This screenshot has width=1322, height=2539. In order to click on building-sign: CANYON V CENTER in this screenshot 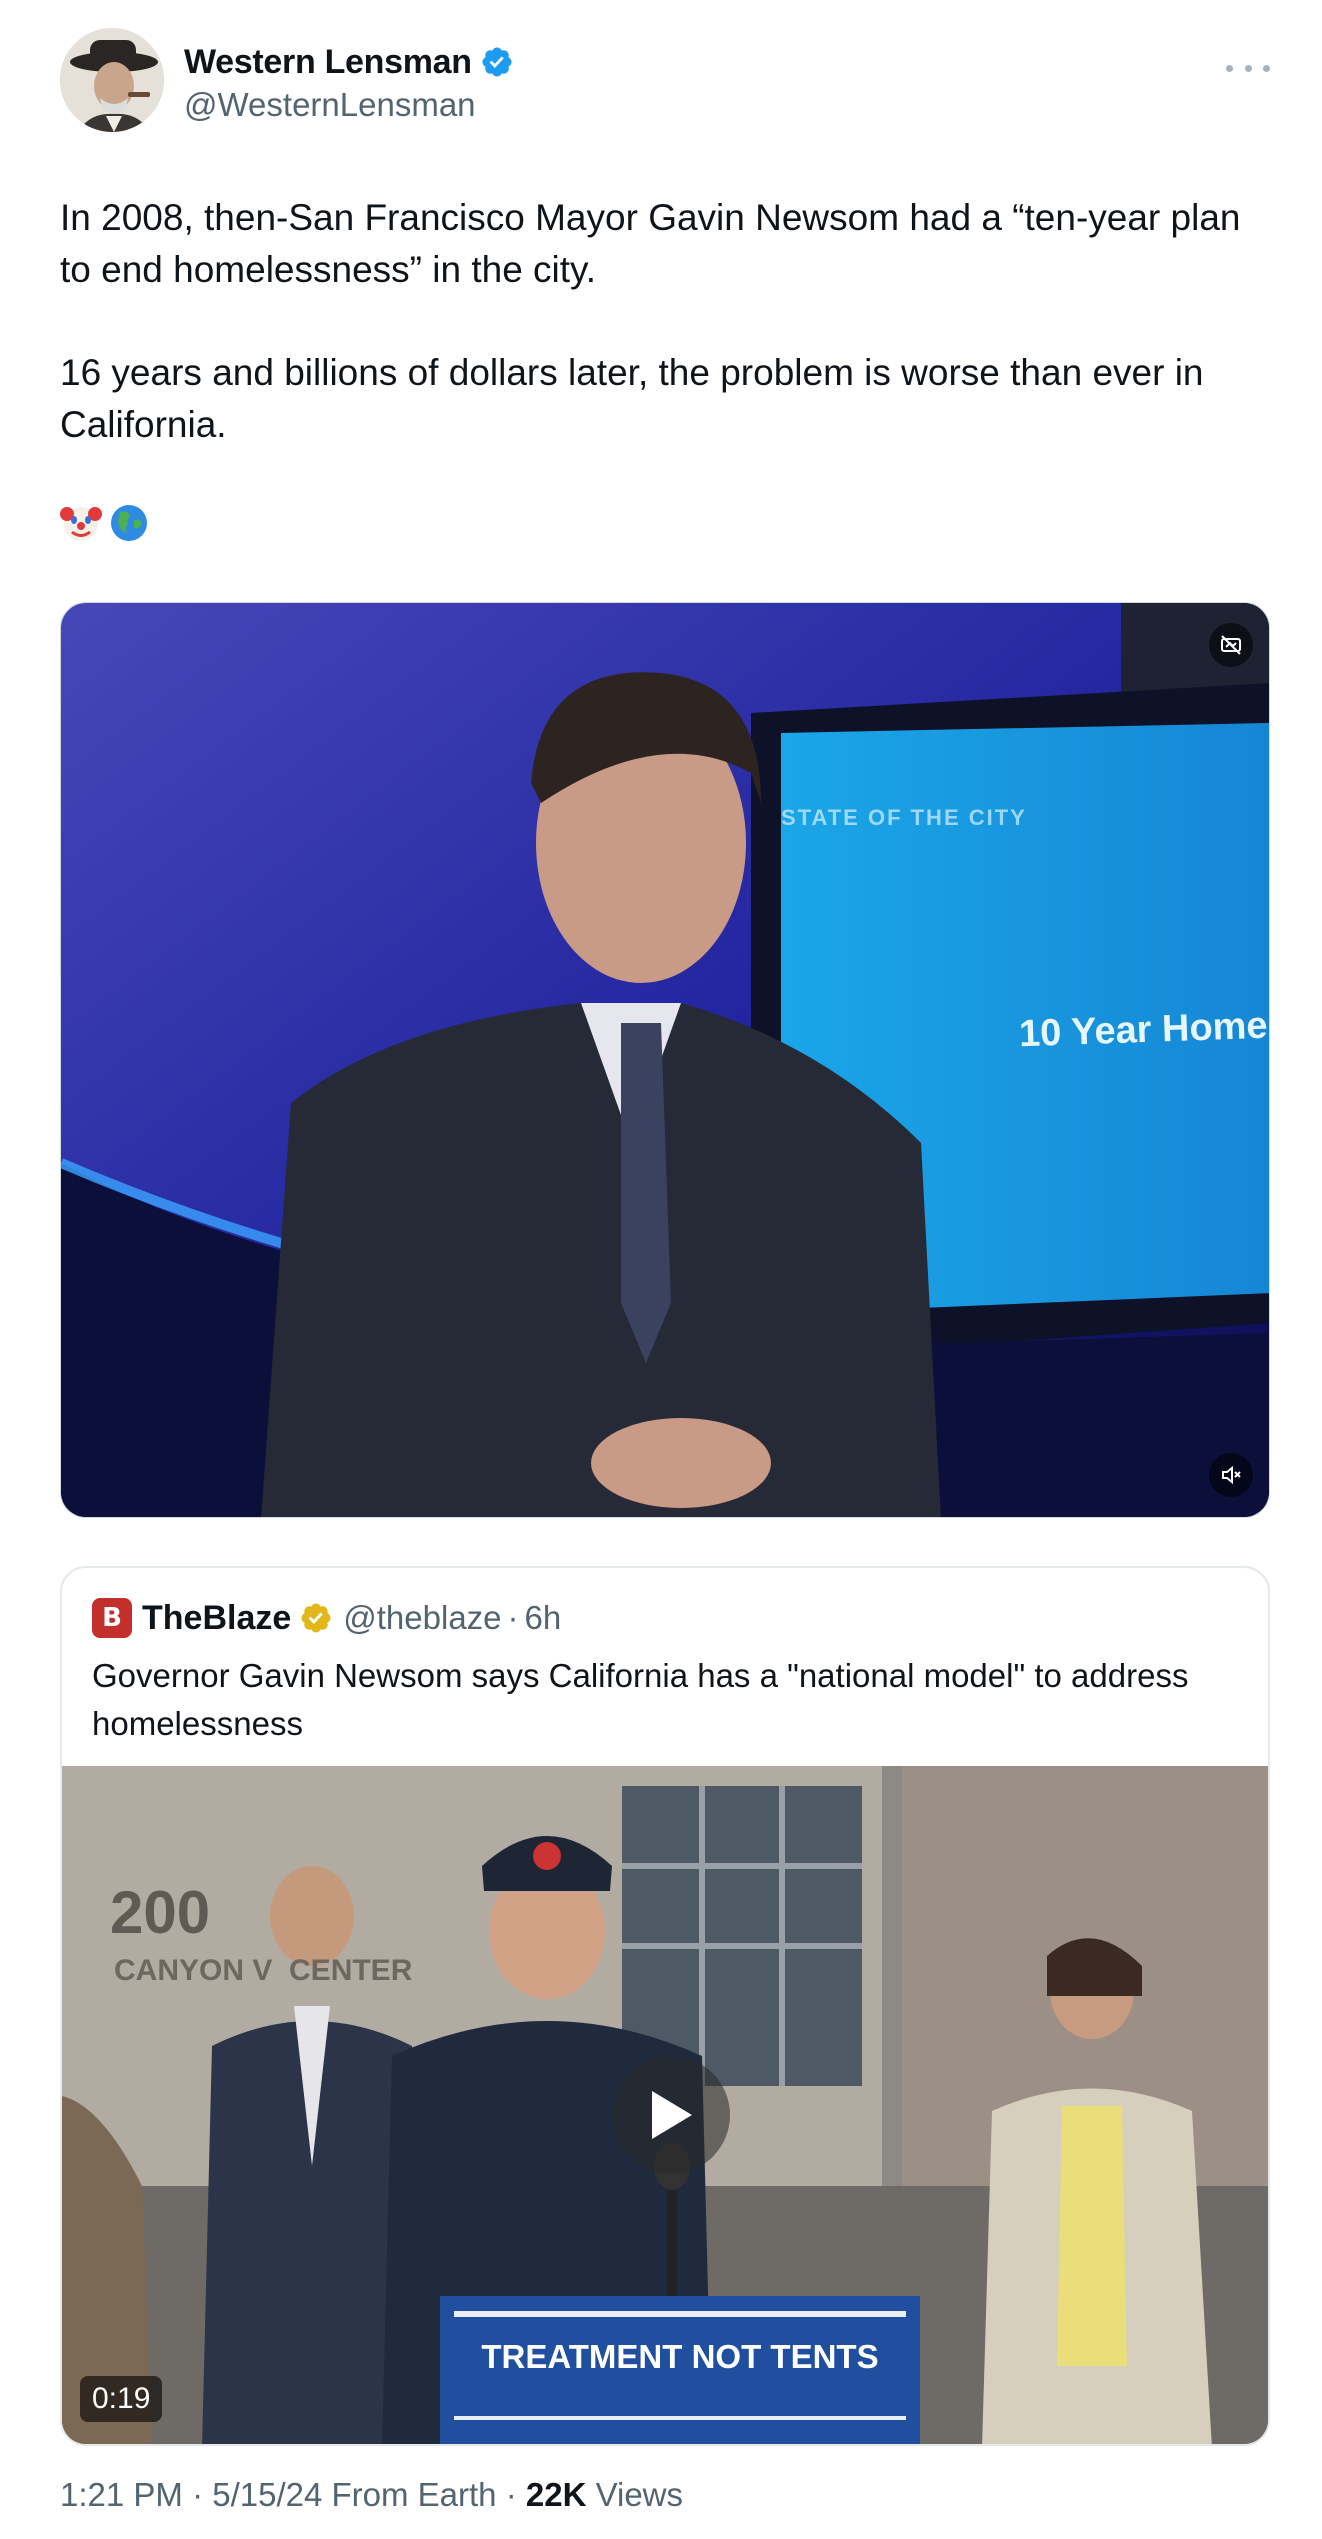, I will do `click(263, 1970)`.